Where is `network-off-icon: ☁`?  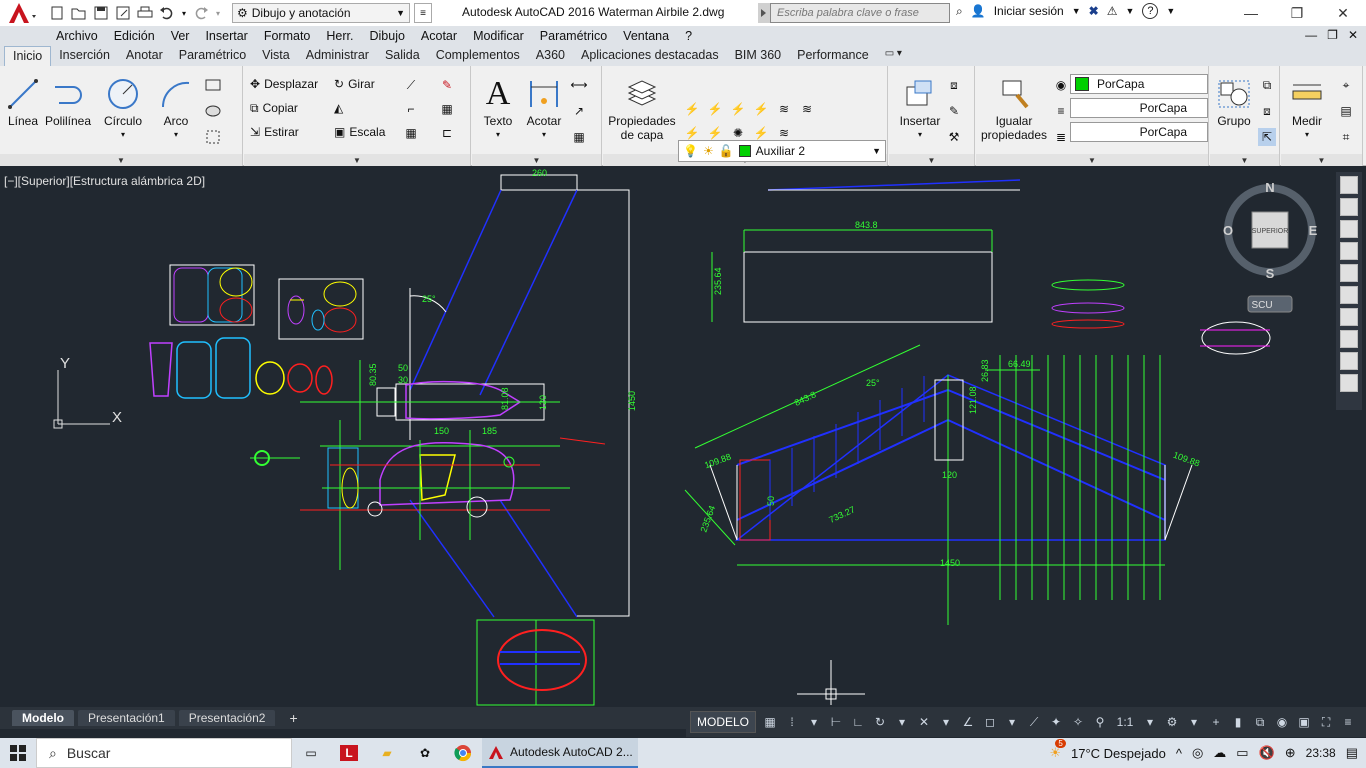 network-off-icon: ☁ is located at coordinates (1219, 753).